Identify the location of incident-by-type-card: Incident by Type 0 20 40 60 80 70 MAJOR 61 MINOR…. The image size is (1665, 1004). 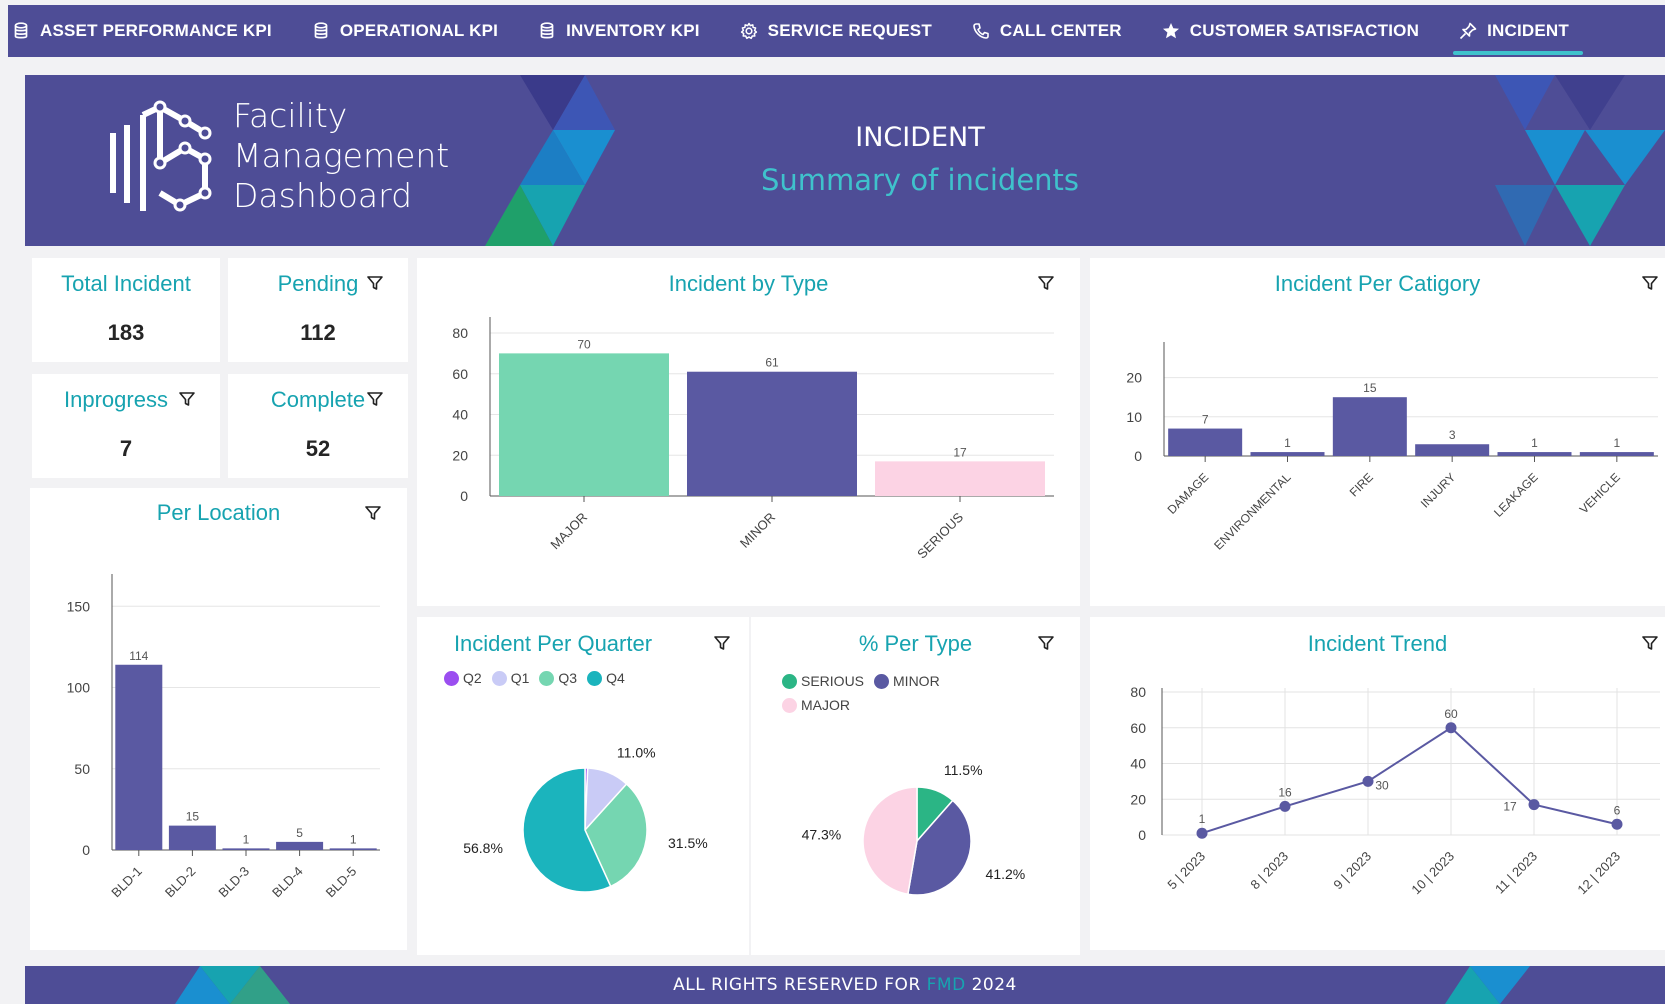
(748, 432).